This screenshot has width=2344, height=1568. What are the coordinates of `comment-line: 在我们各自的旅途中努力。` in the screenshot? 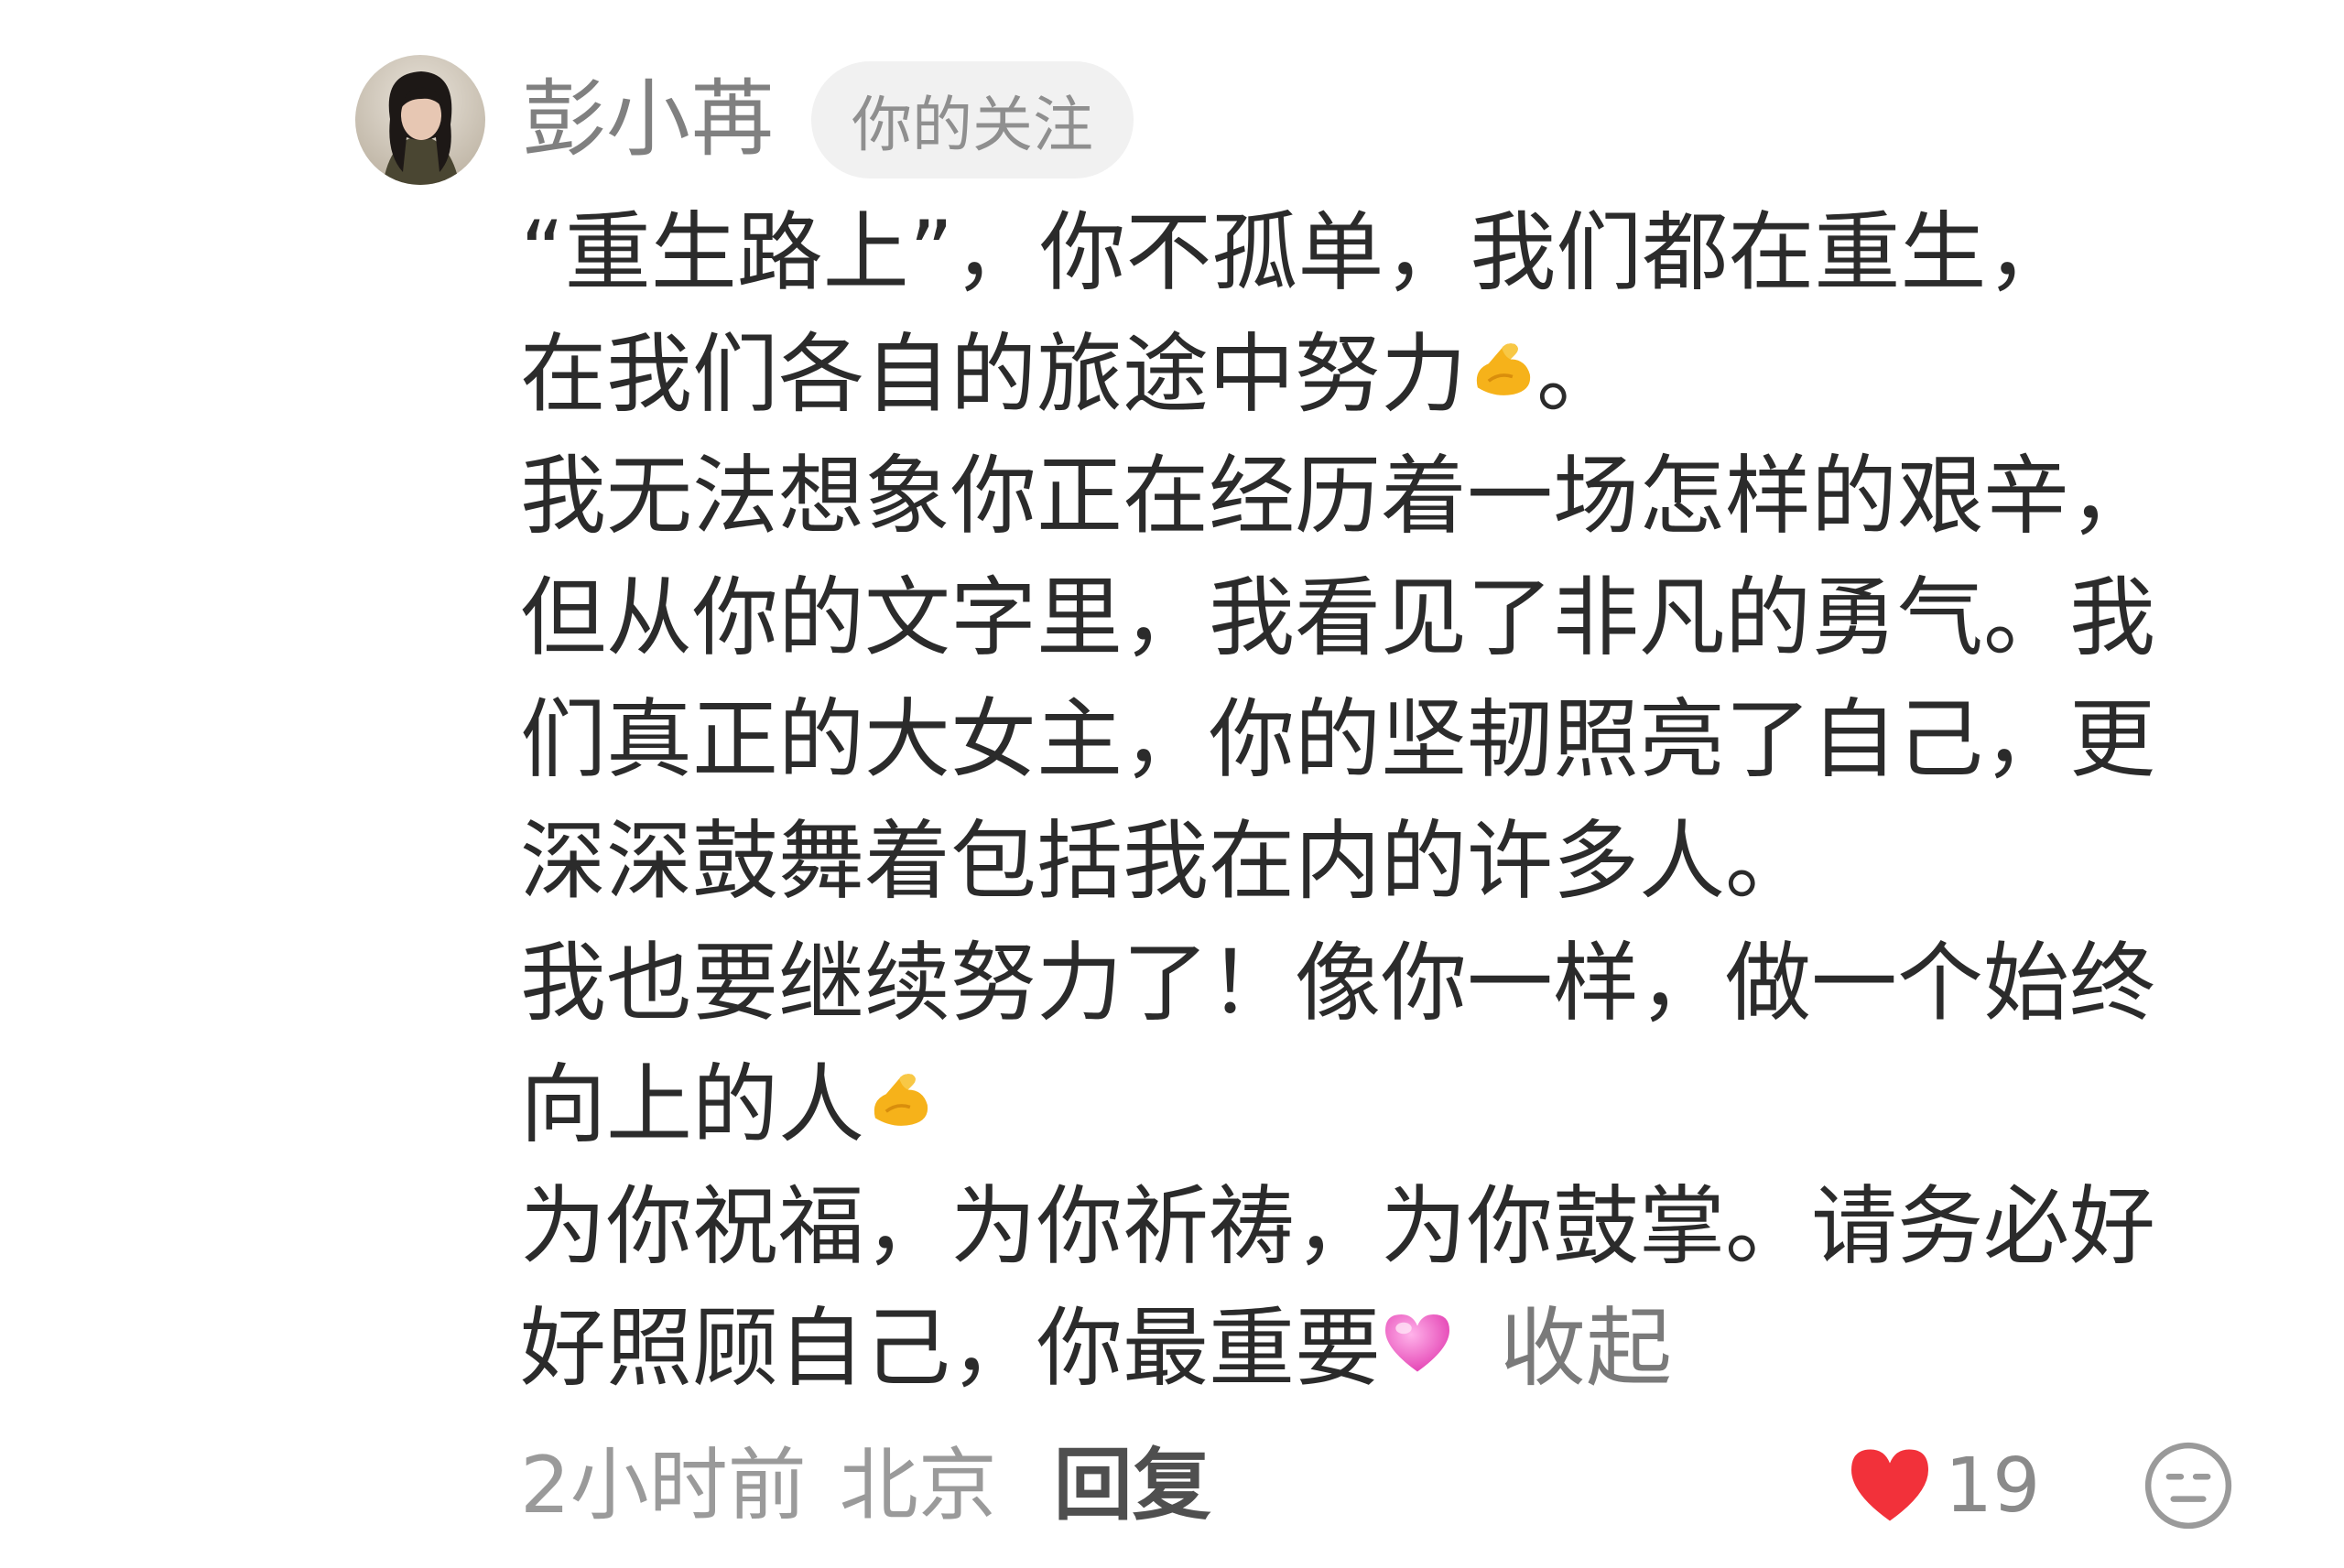 It's located at (1371, 375).